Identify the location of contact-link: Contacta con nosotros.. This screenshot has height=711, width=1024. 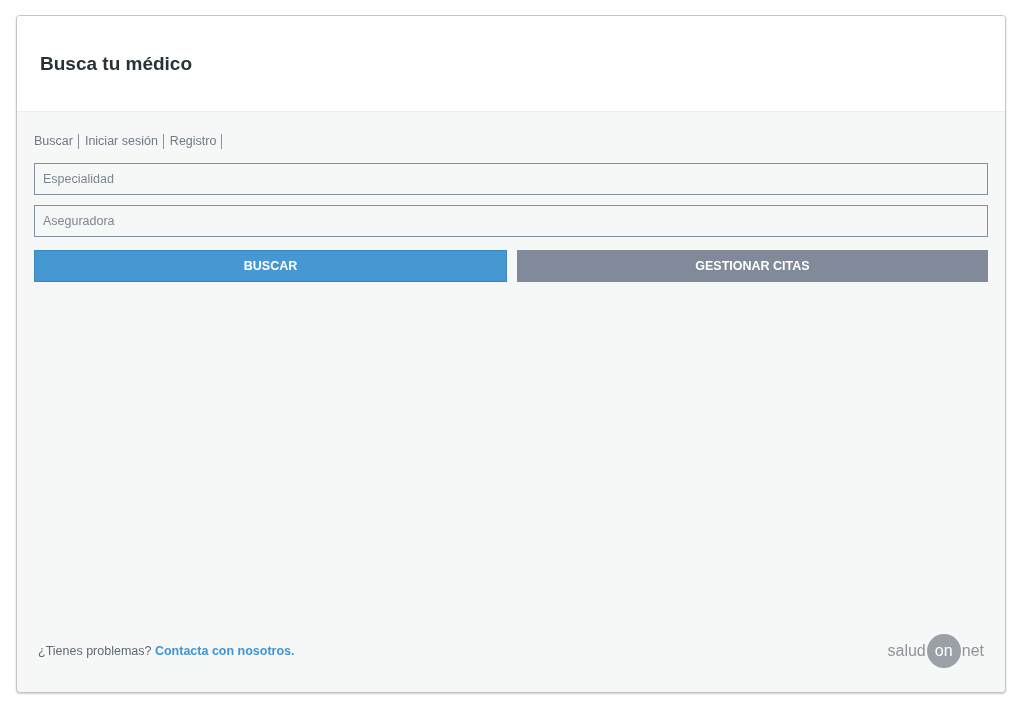
(224, 651).